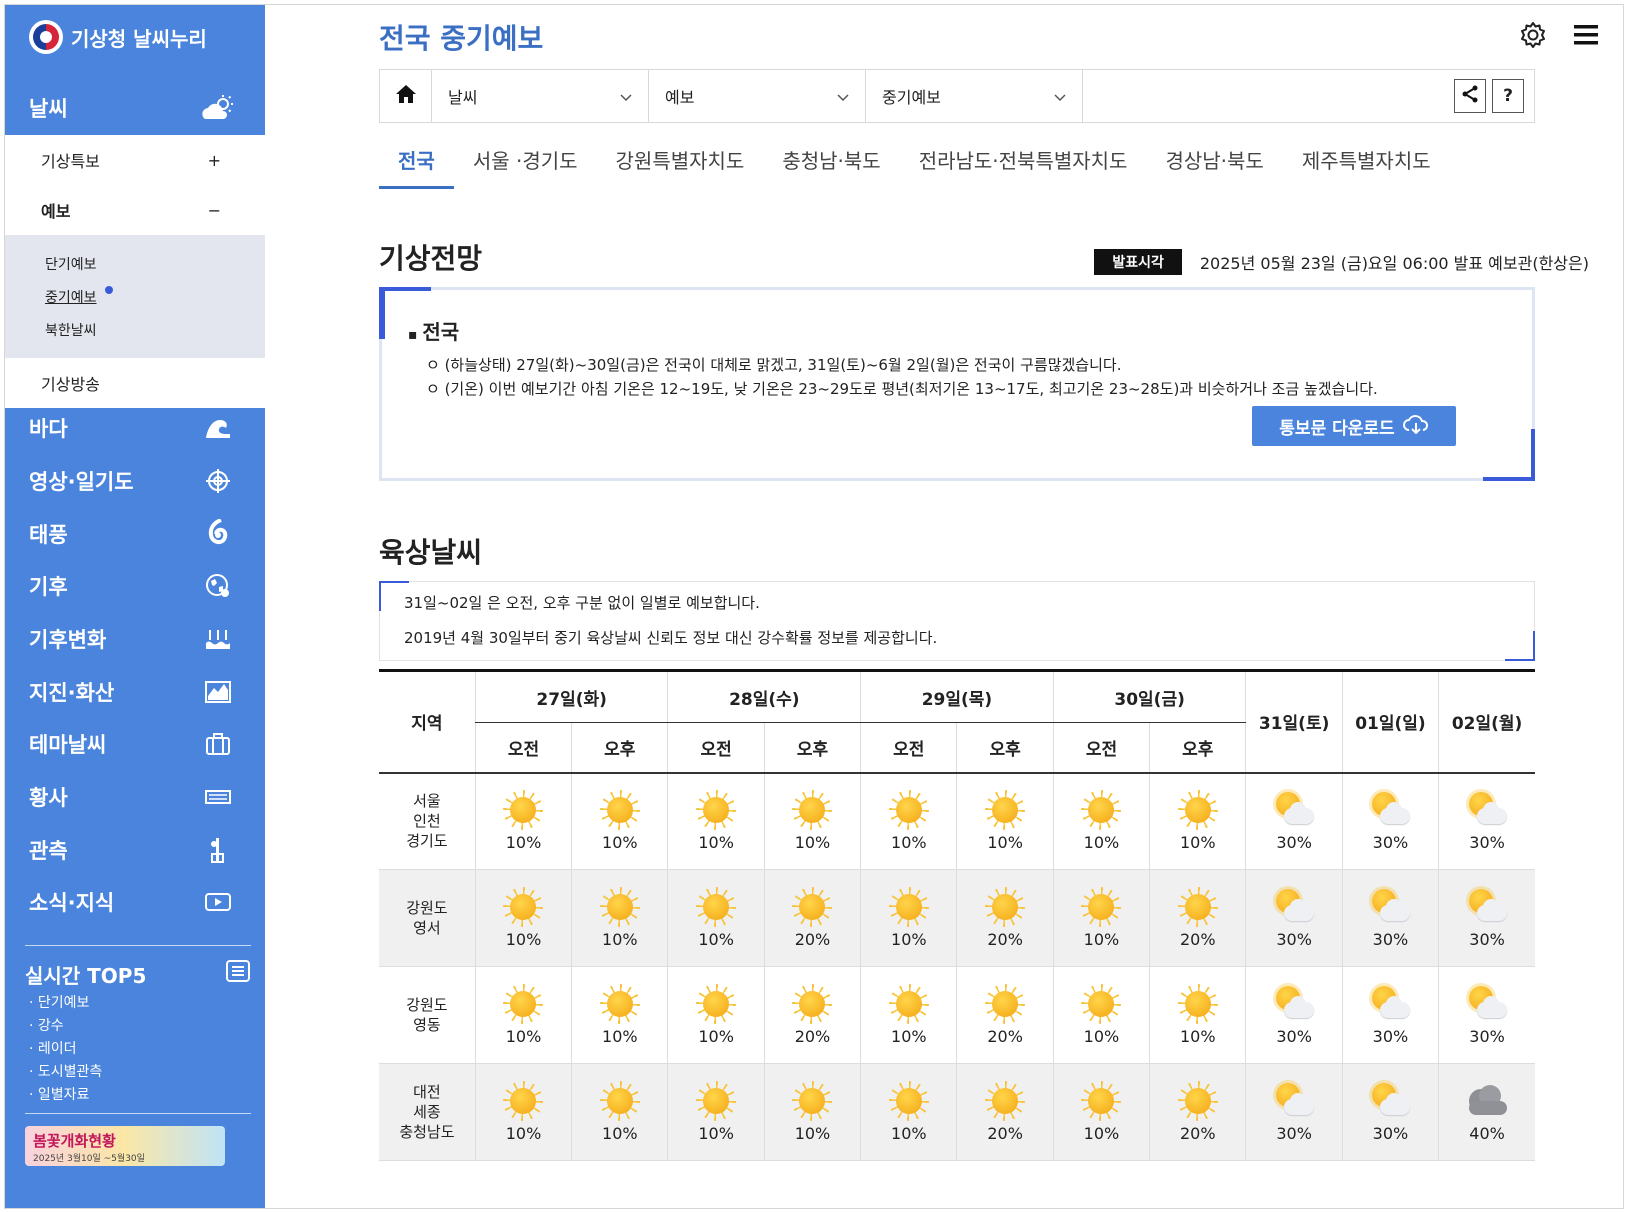  I want to click on sidebar-subitem-label: 기상방송, so click(70, 384).